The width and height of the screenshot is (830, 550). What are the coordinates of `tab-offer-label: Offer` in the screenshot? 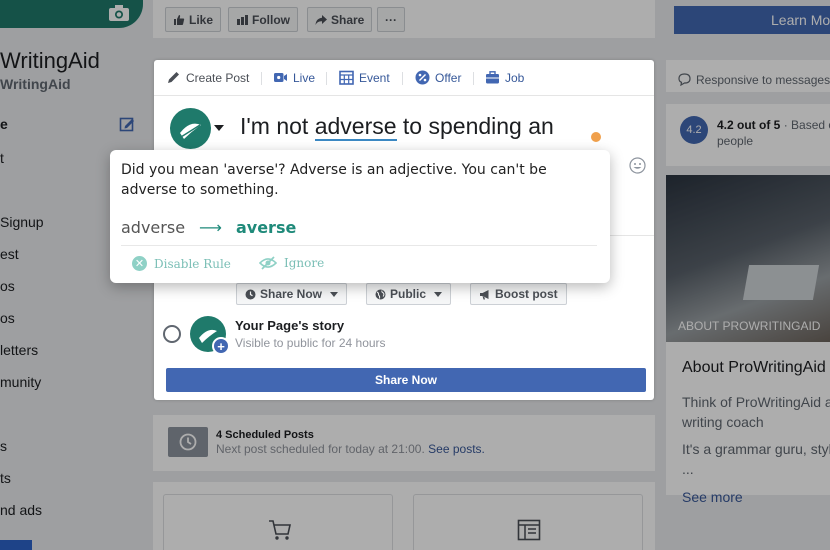 It's located at (448, 77).